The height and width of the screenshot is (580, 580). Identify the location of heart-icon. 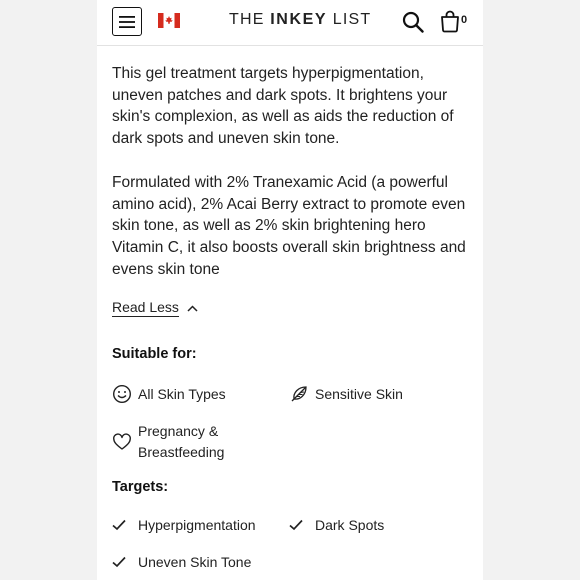
(122, 441).